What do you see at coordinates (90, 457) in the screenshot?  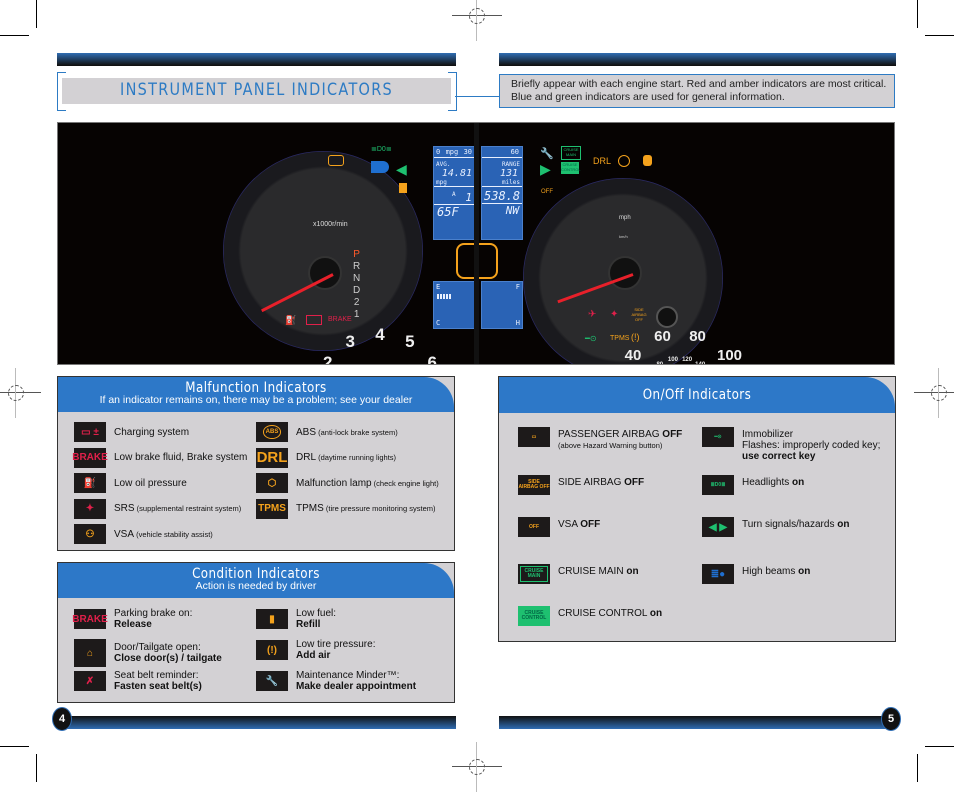 I see `brake-icon: BRAKE` at bounding box center [90, 457].